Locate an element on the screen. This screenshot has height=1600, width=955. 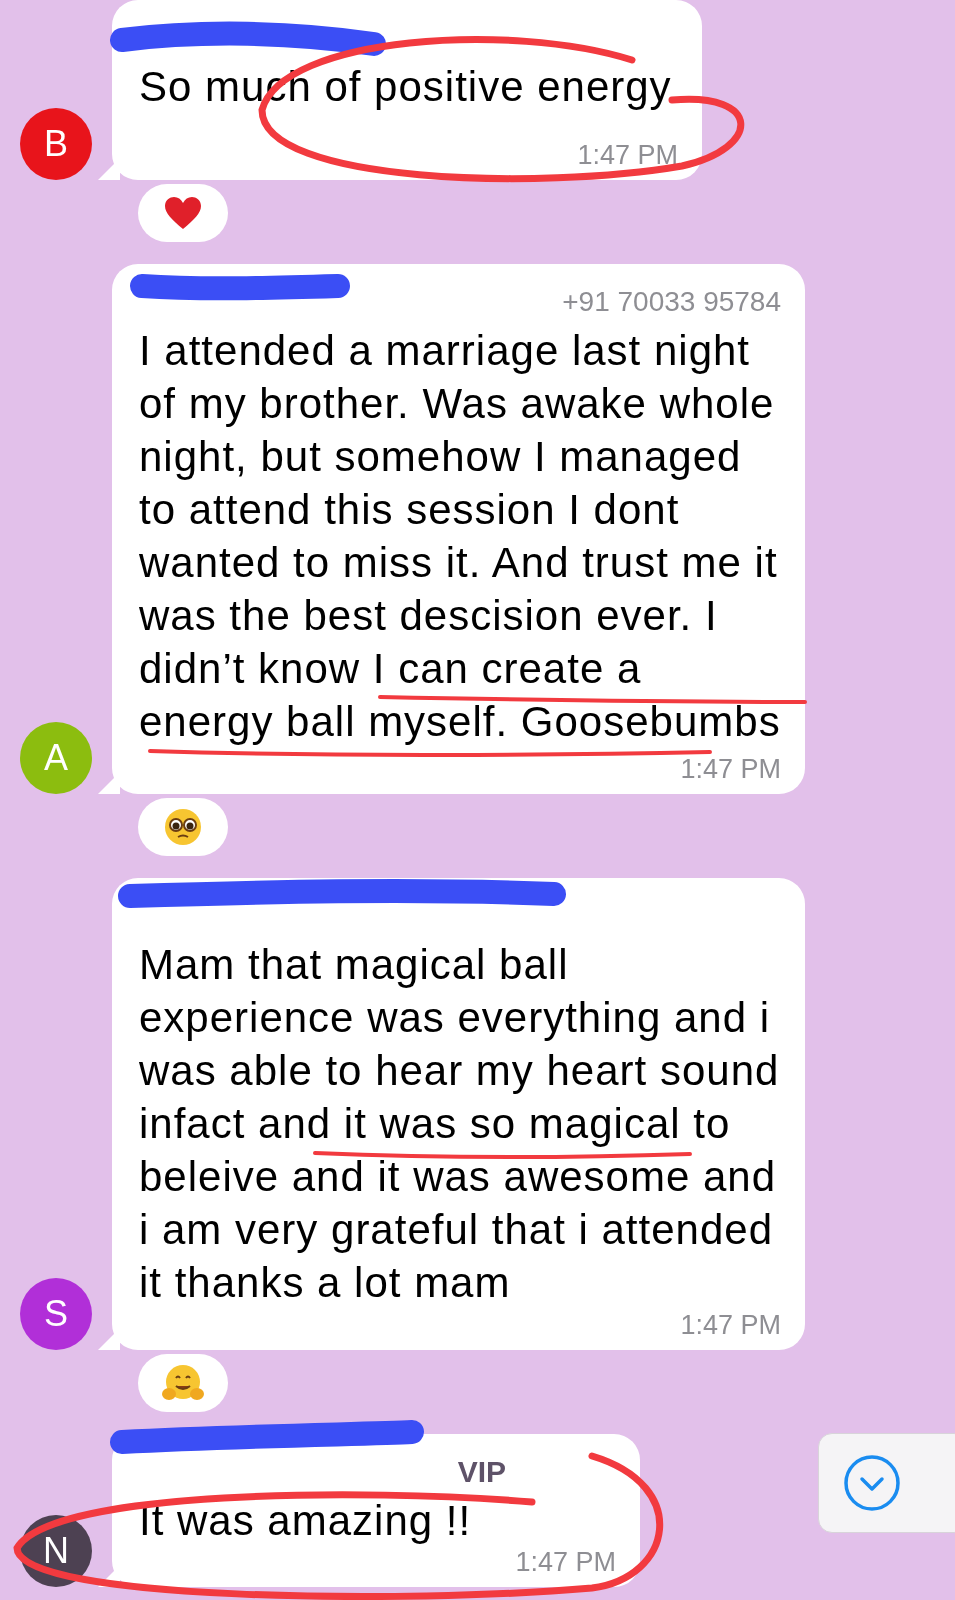
chevron-down-icon is located at coordinates (872, 1483).